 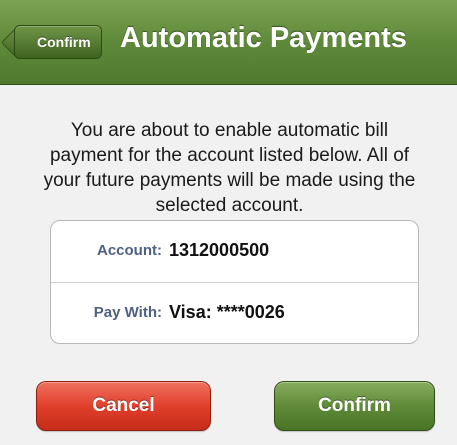 What do you see at coordinates (354, 406) in the screenshot?
I see `confirm-button: Confirm` at bounding box center [354, 406].